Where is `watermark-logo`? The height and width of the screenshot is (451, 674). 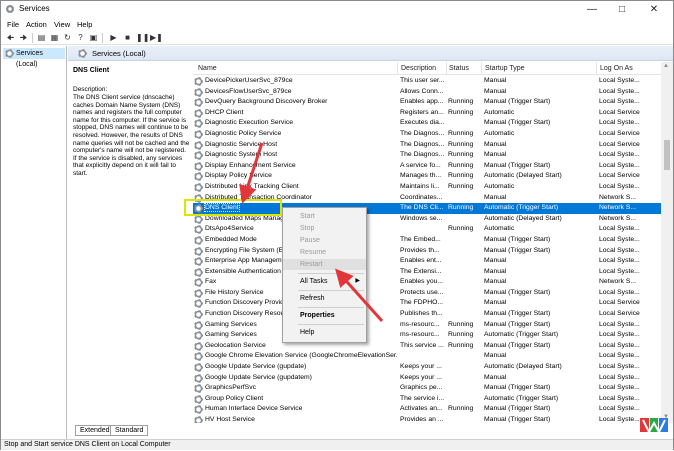
watermark-logo is located at coordinates (654, 426).